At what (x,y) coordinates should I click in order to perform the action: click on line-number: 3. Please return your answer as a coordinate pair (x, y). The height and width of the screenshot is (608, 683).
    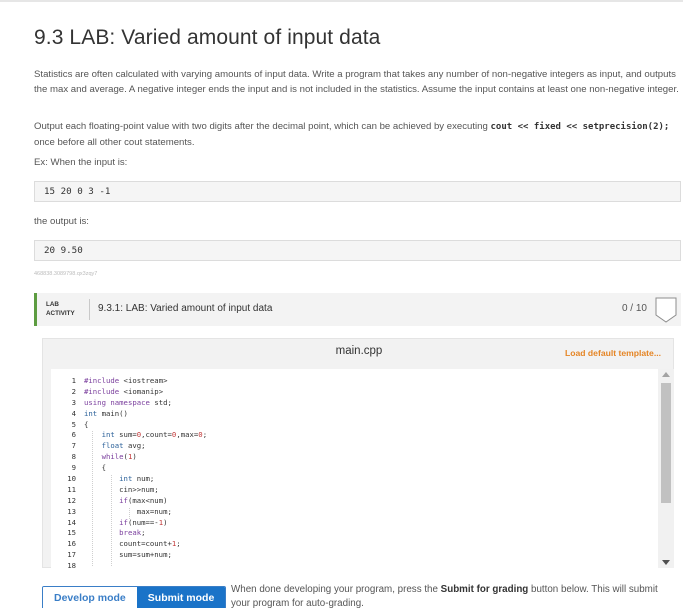
    Looking at the image, I should click on (73, 402).